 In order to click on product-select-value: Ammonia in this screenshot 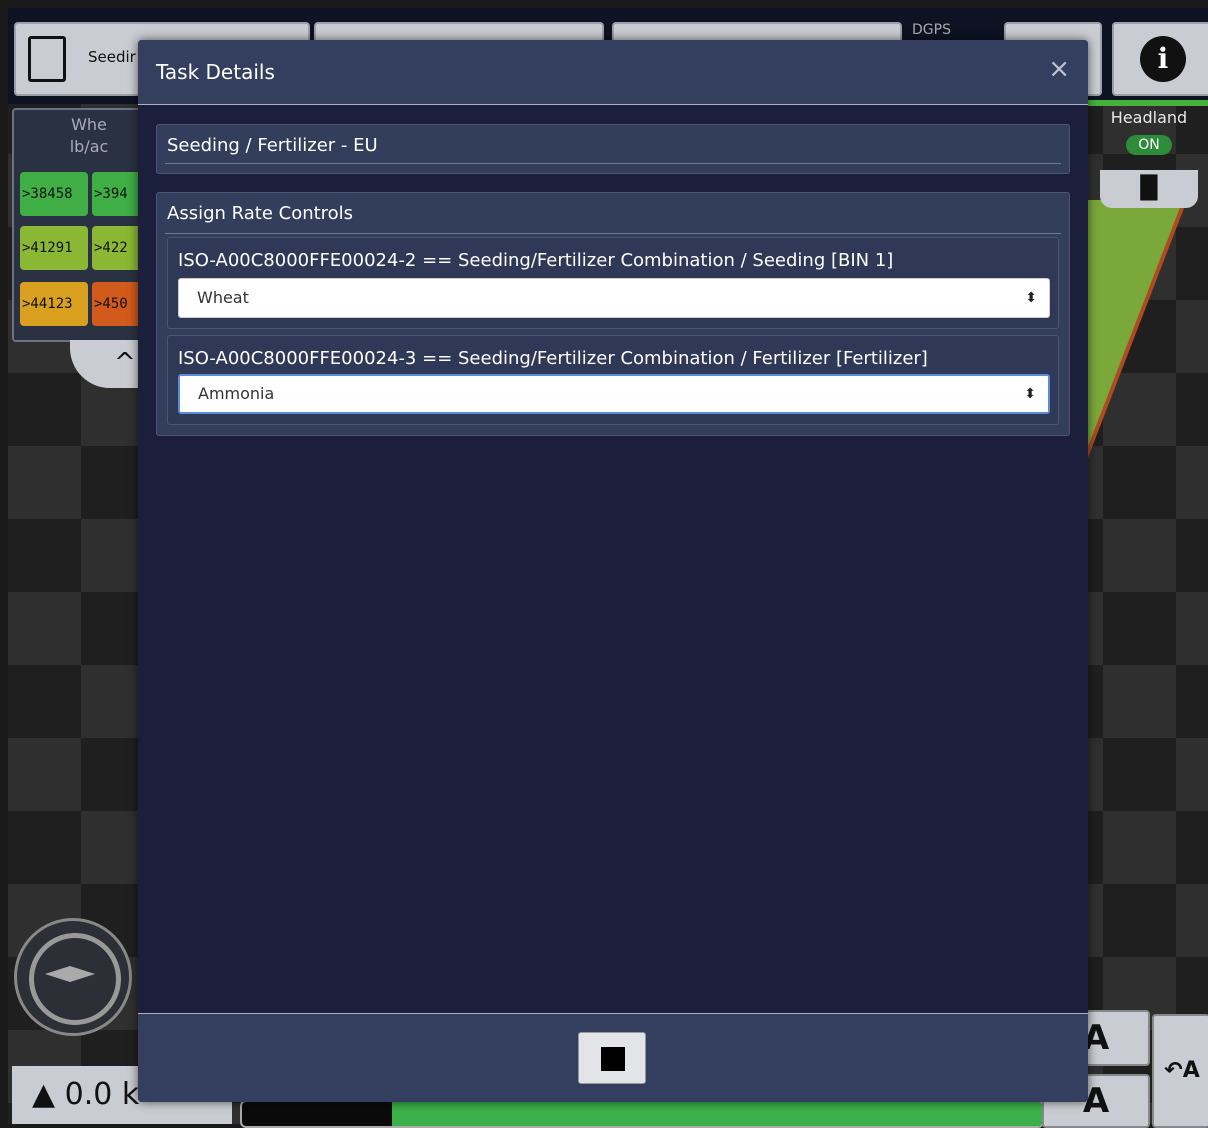, I will do `click(236, 393)`.